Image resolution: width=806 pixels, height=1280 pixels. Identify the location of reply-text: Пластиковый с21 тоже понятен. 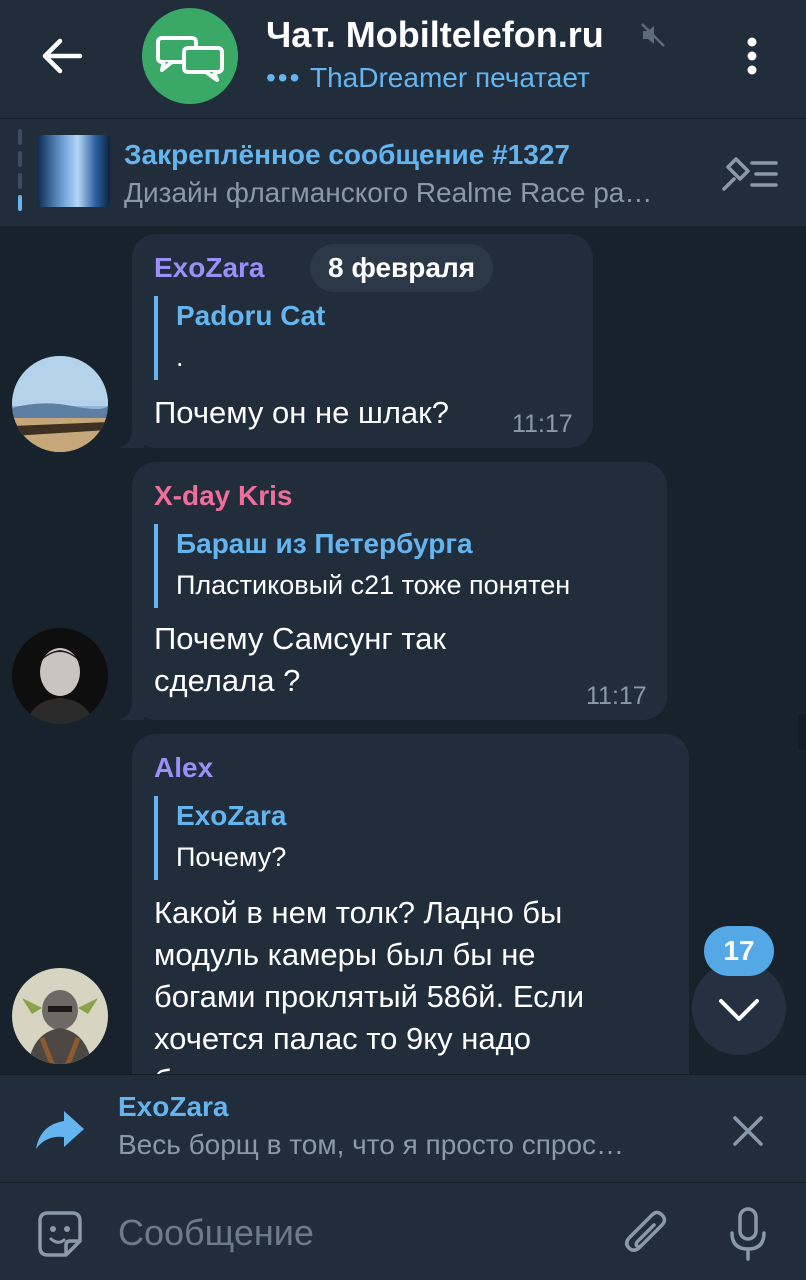
(373, 585).